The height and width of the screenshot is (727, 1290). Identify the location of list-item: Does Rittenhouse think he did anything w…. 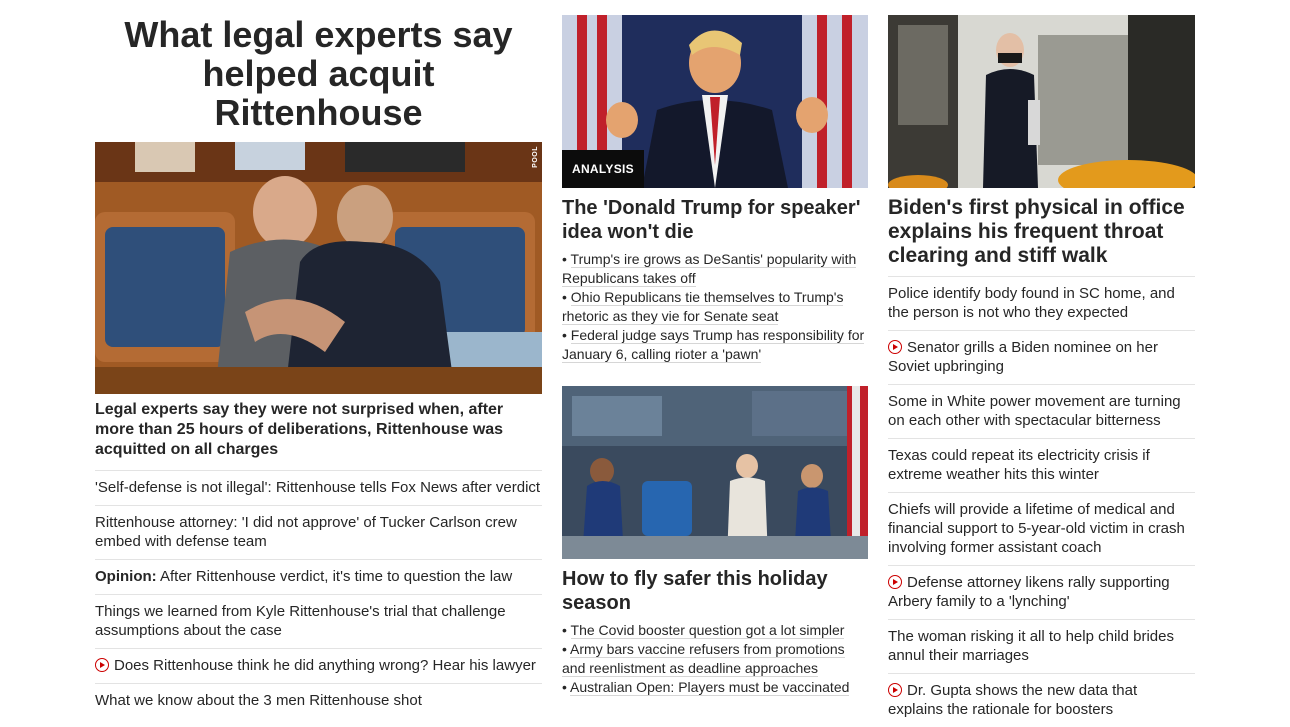
(318, 666).